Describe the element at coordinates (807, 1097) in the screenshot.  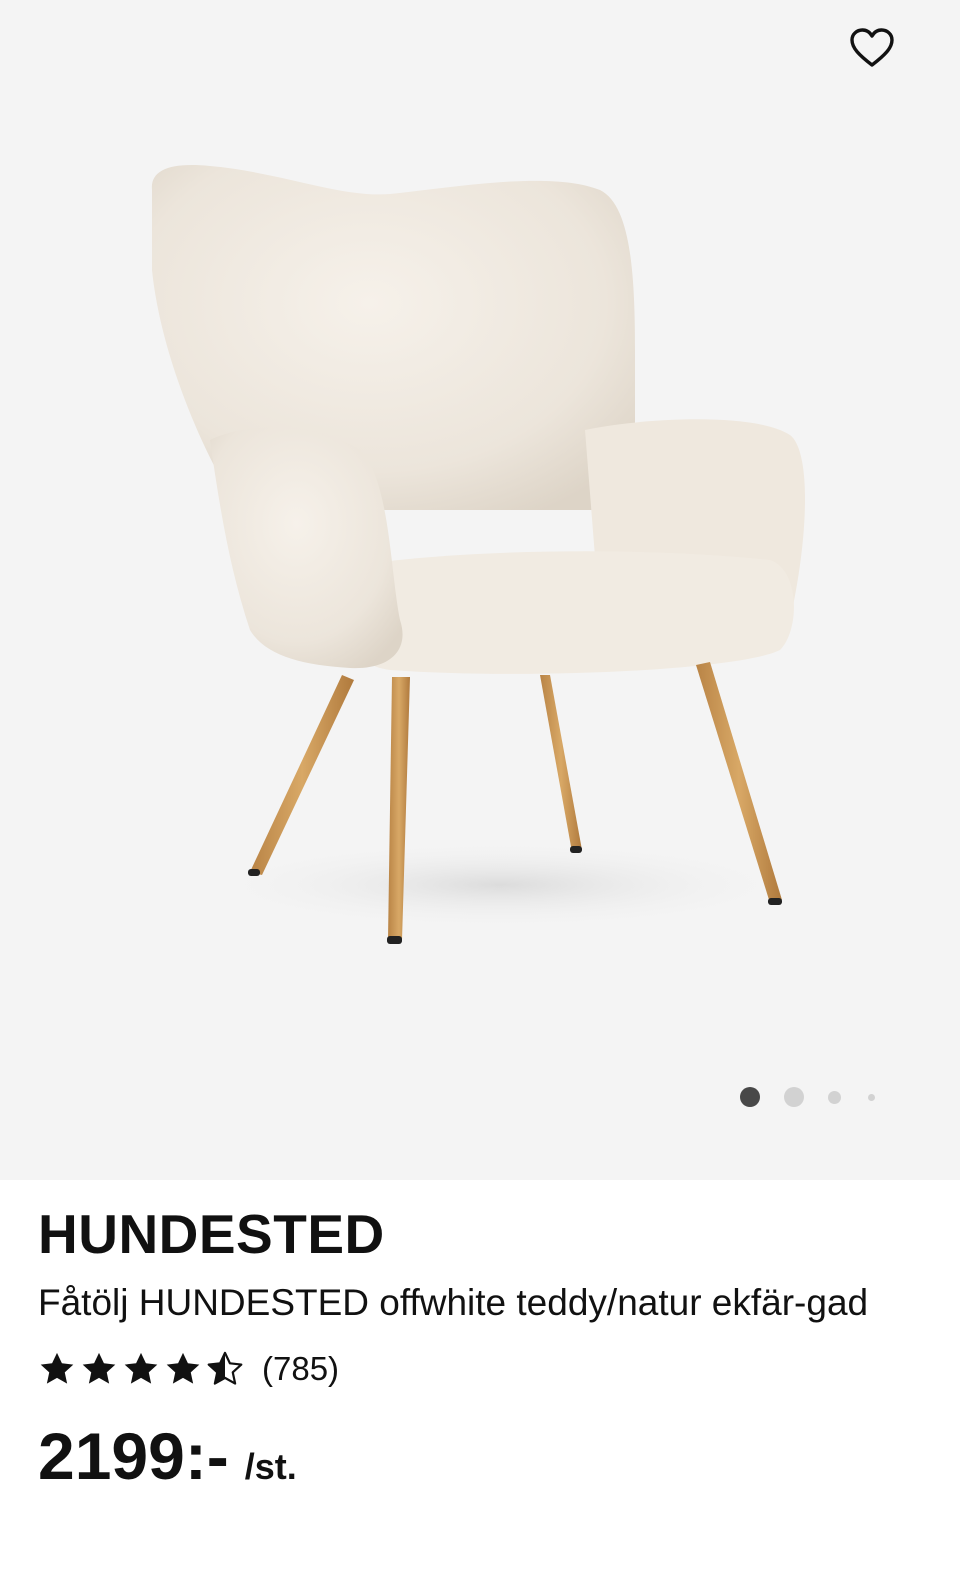
I see `carousel-indicator` at that location.